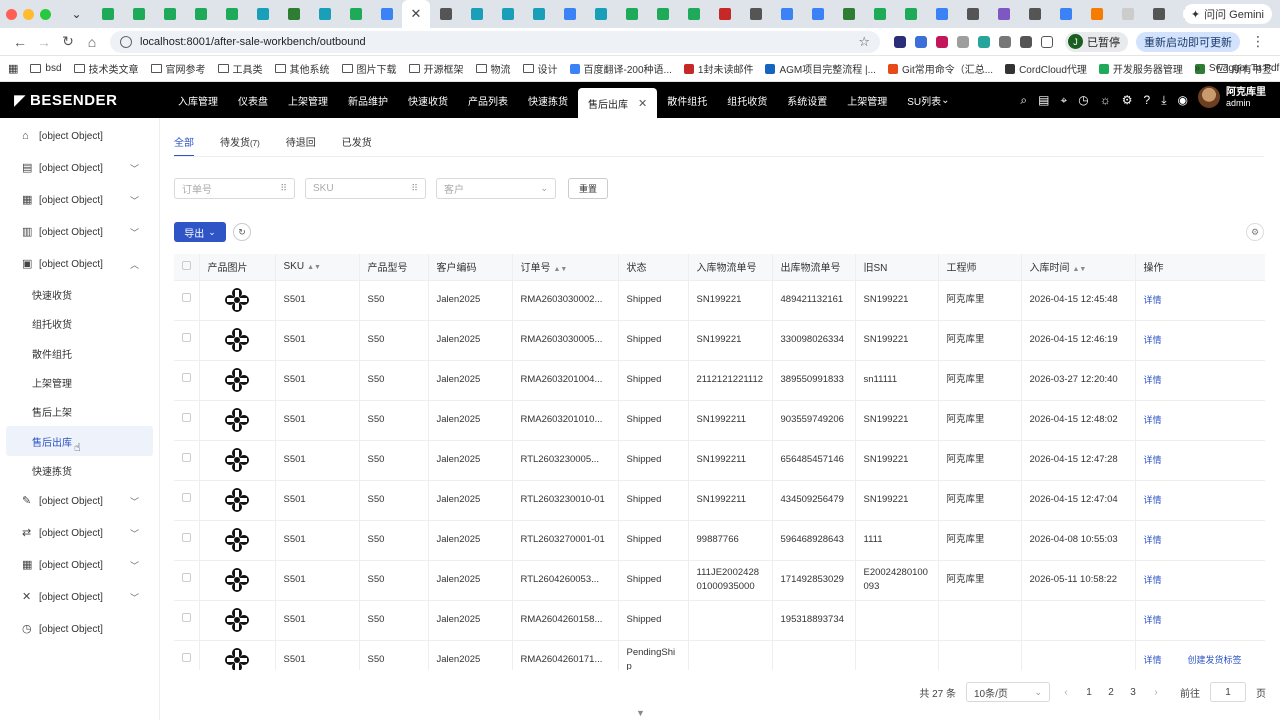 The width and height of the screenshot is (1280, 720). What do you see at coordinates (1089, 692) in the screenshot?
I see `page-number: 1` at bounding box center [1089, 692].